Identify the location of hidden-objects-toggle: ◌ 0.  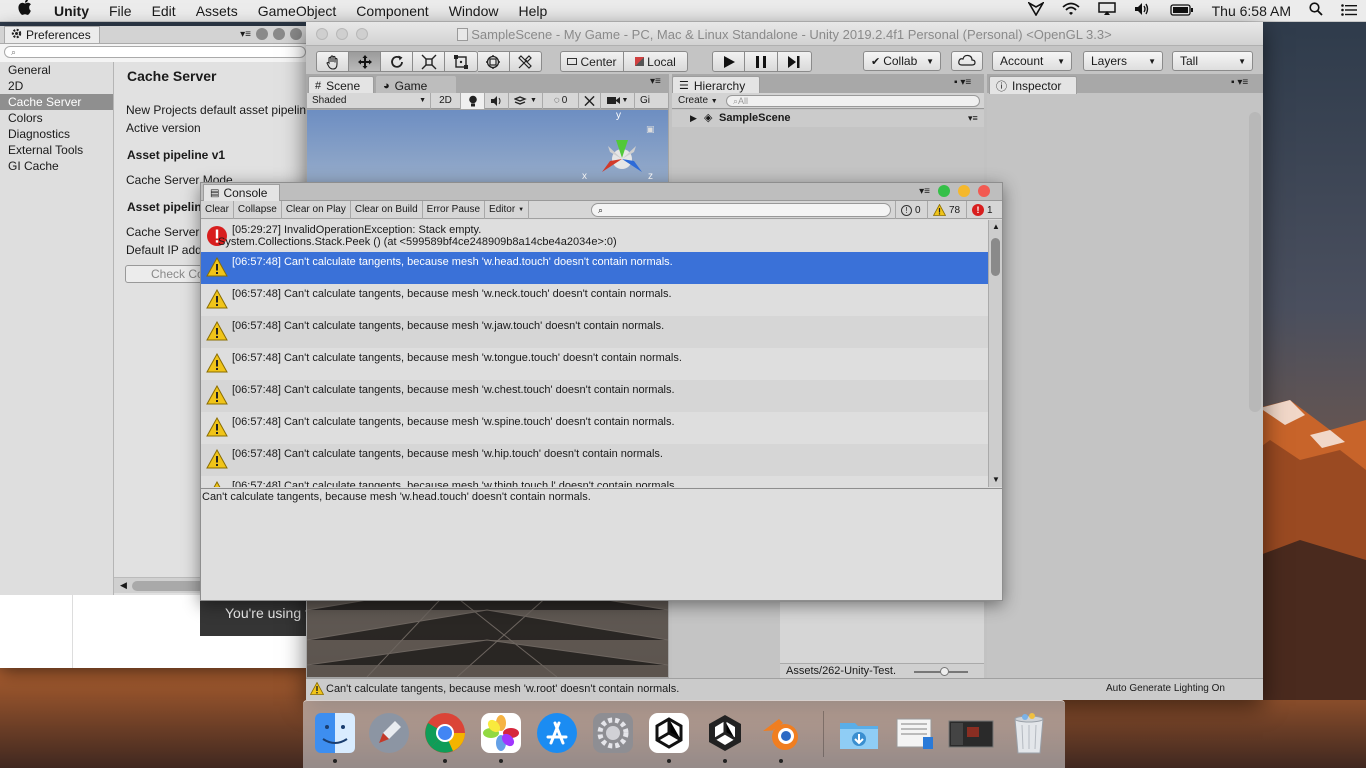
(561, 100).